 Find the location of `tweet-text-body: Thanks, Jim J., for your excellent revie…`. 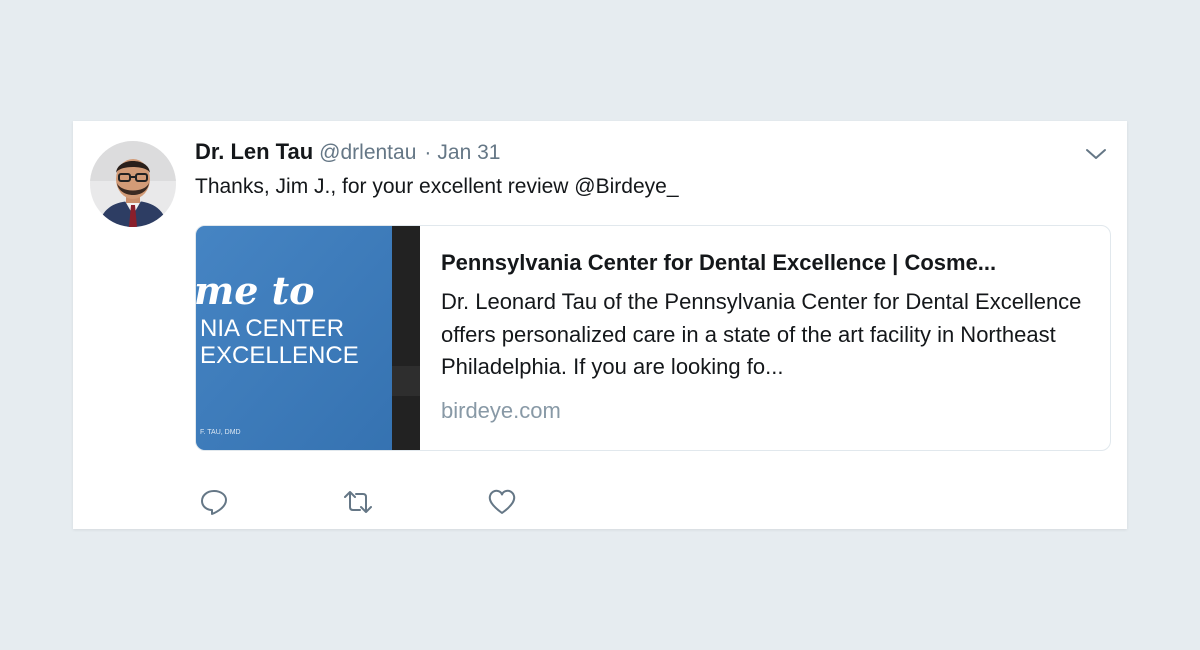

tweet-text-body: Thanks, Jim J., for your excellent revie… is located at coordinates (385, 186).